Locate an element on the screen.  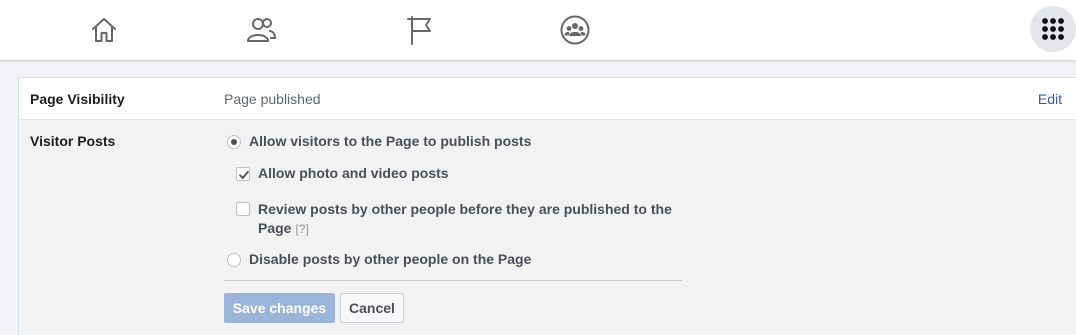
friends-icon is located at coordinates (261, 30).